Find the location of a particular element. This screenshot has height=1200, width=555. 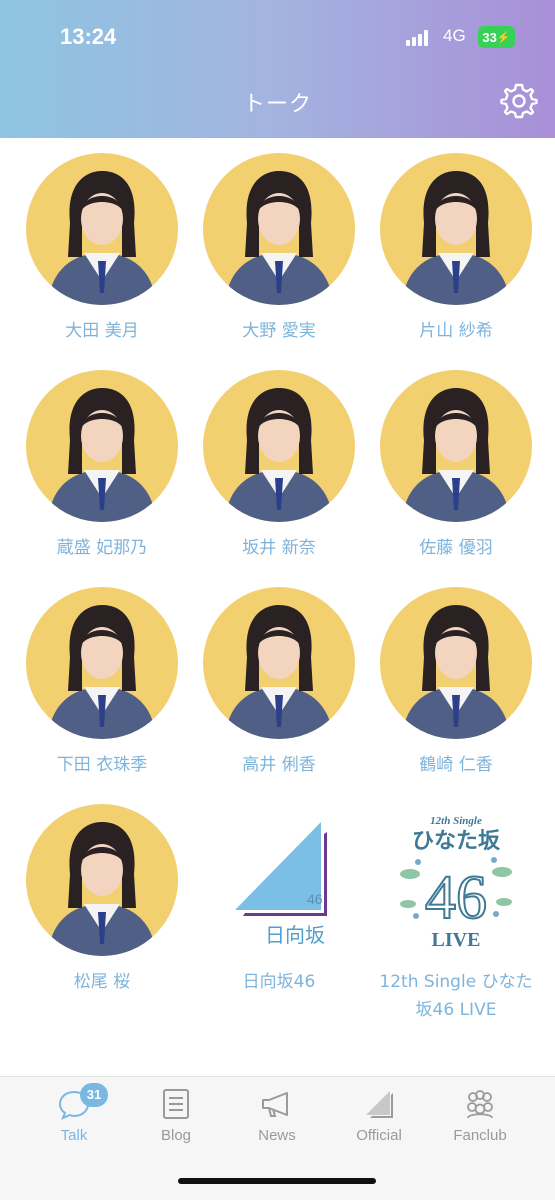

tab-blog: Blog is located at coordinates (176, 1115).